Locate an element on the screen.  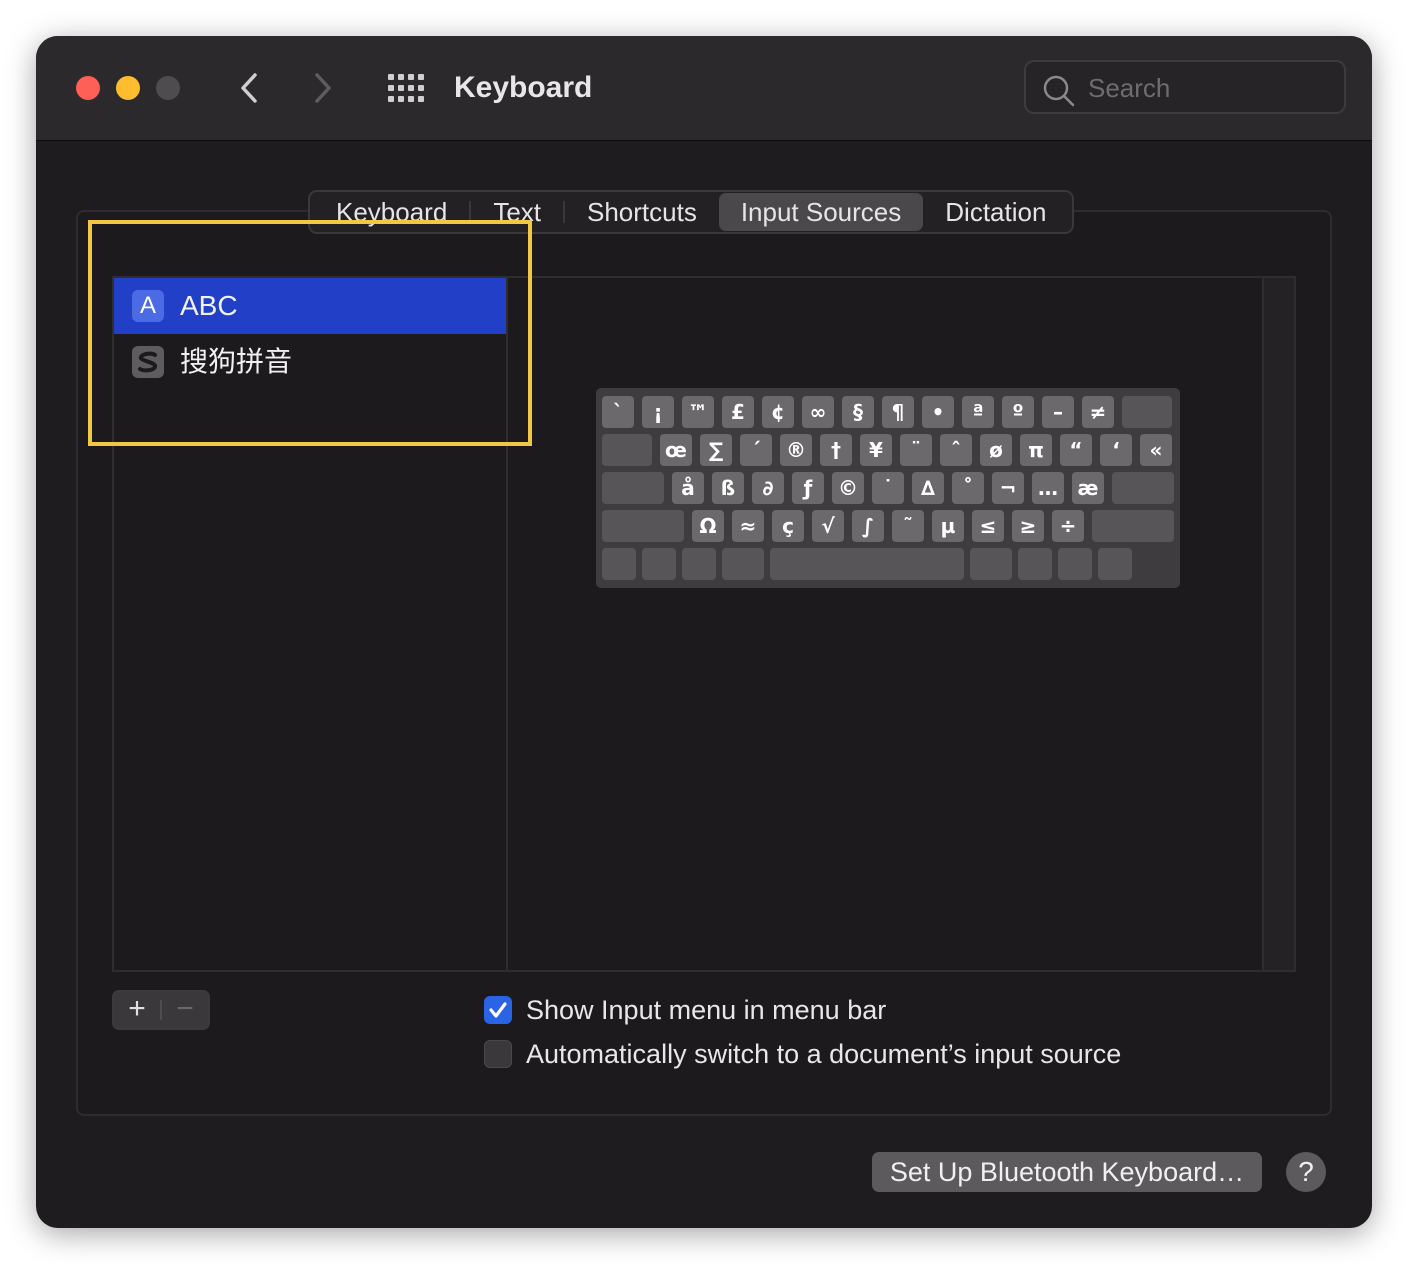
keyboard-key: ¶ is located at coordinates (898, 412).